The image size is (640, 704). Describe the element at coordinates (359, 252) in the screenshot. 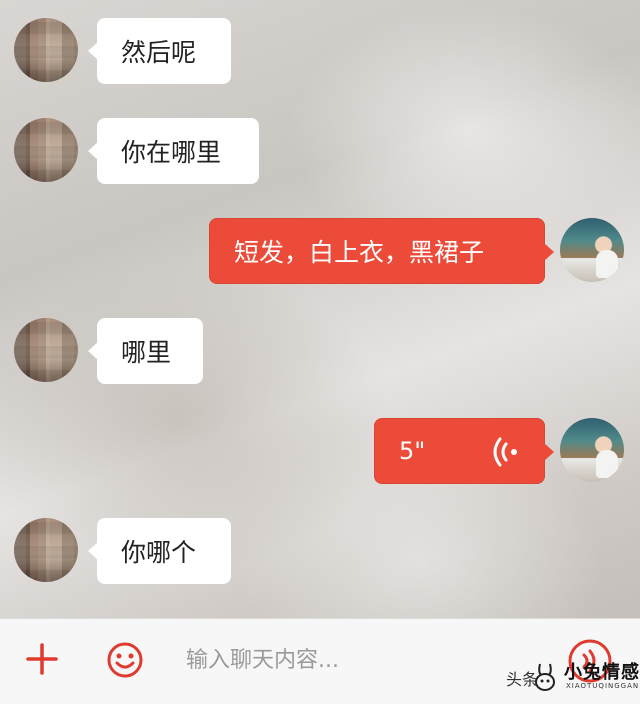

I see `message-text: 短发，白上衣，黑裙子` at that location.